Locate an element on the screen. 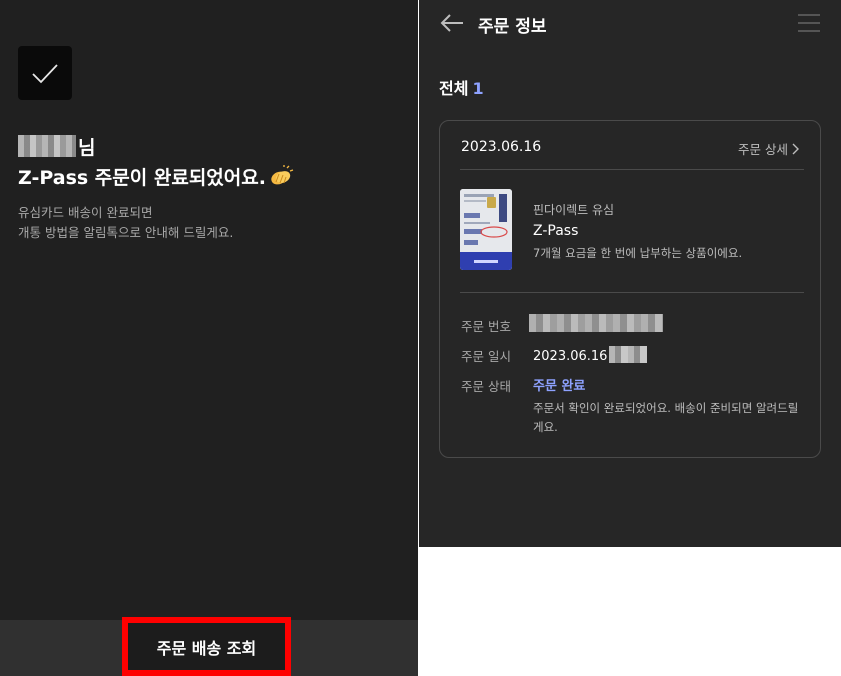 This screenshot has width=841, height=676. page-title: 주문 정보 is located at coordinates (512, 27).